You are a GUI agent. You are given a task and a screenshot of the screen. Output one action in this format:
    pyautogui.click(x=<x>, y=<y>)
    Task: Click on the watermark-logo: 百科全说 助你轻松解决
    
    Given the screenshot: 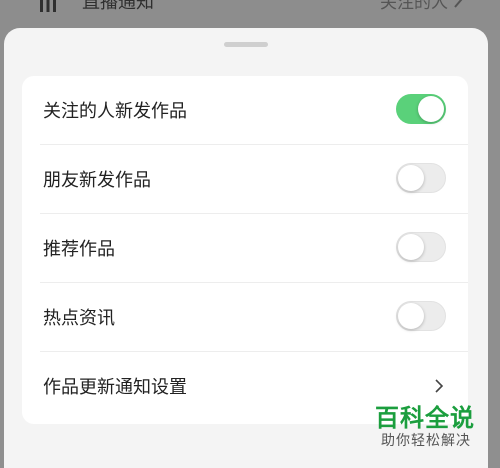 What is the action you would take?
    pyautogui.click(x=431, y=425)
    